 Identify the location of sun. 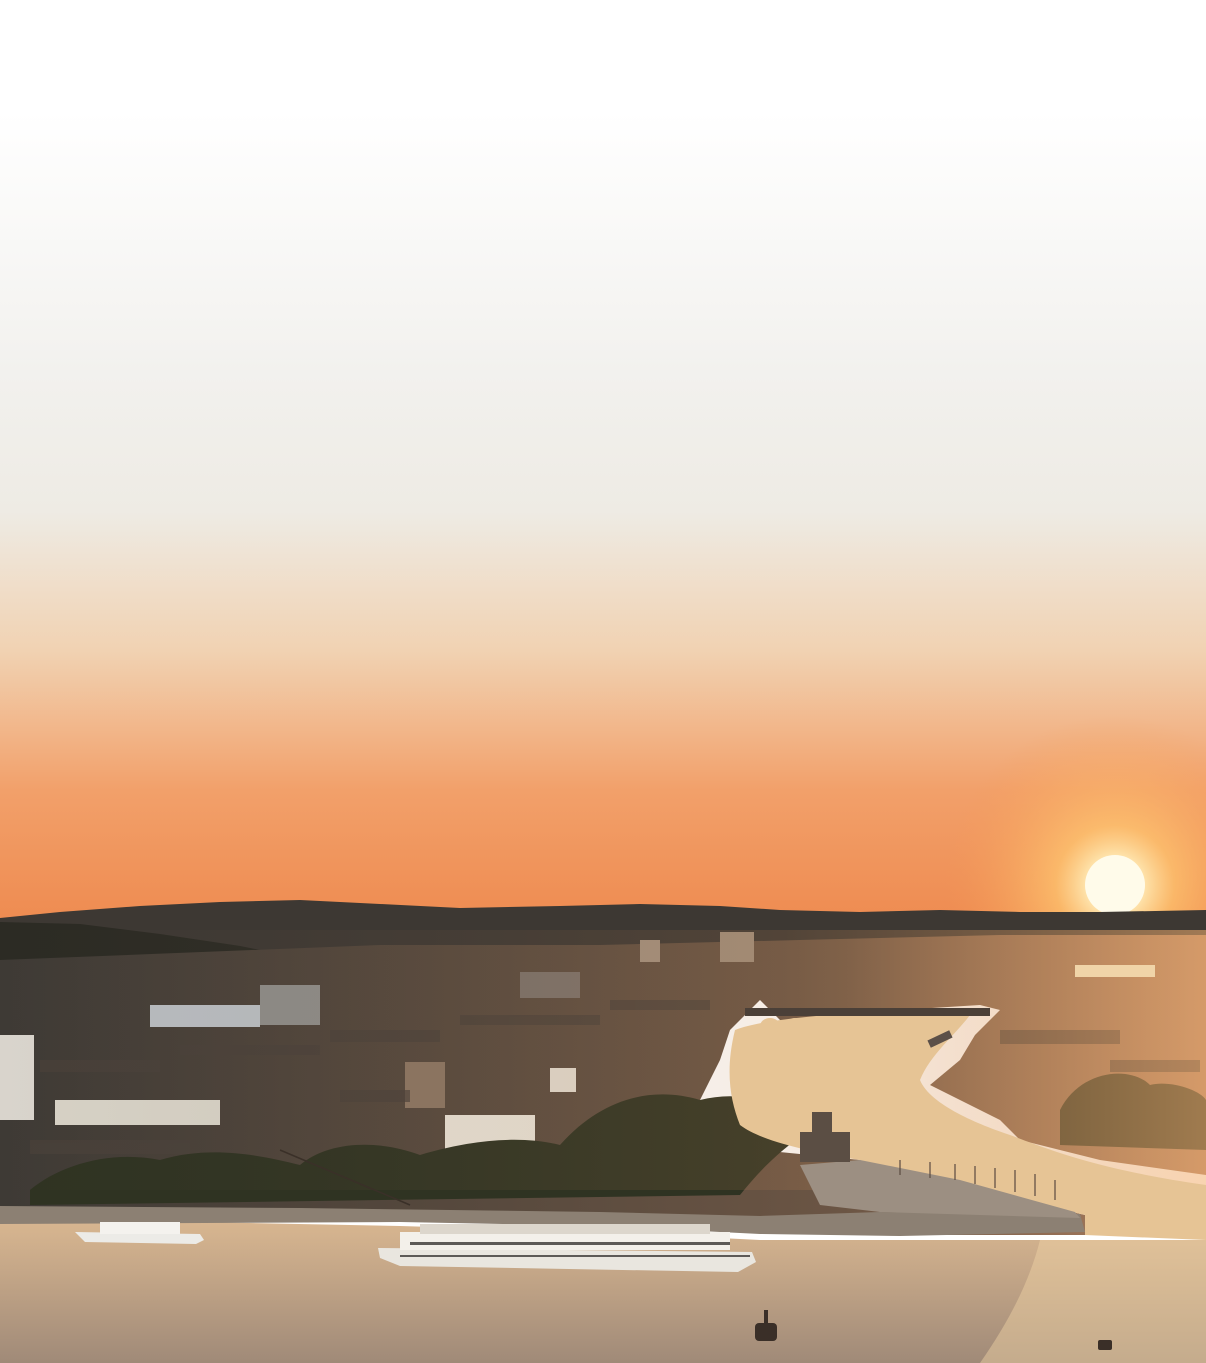
(1115, 885).